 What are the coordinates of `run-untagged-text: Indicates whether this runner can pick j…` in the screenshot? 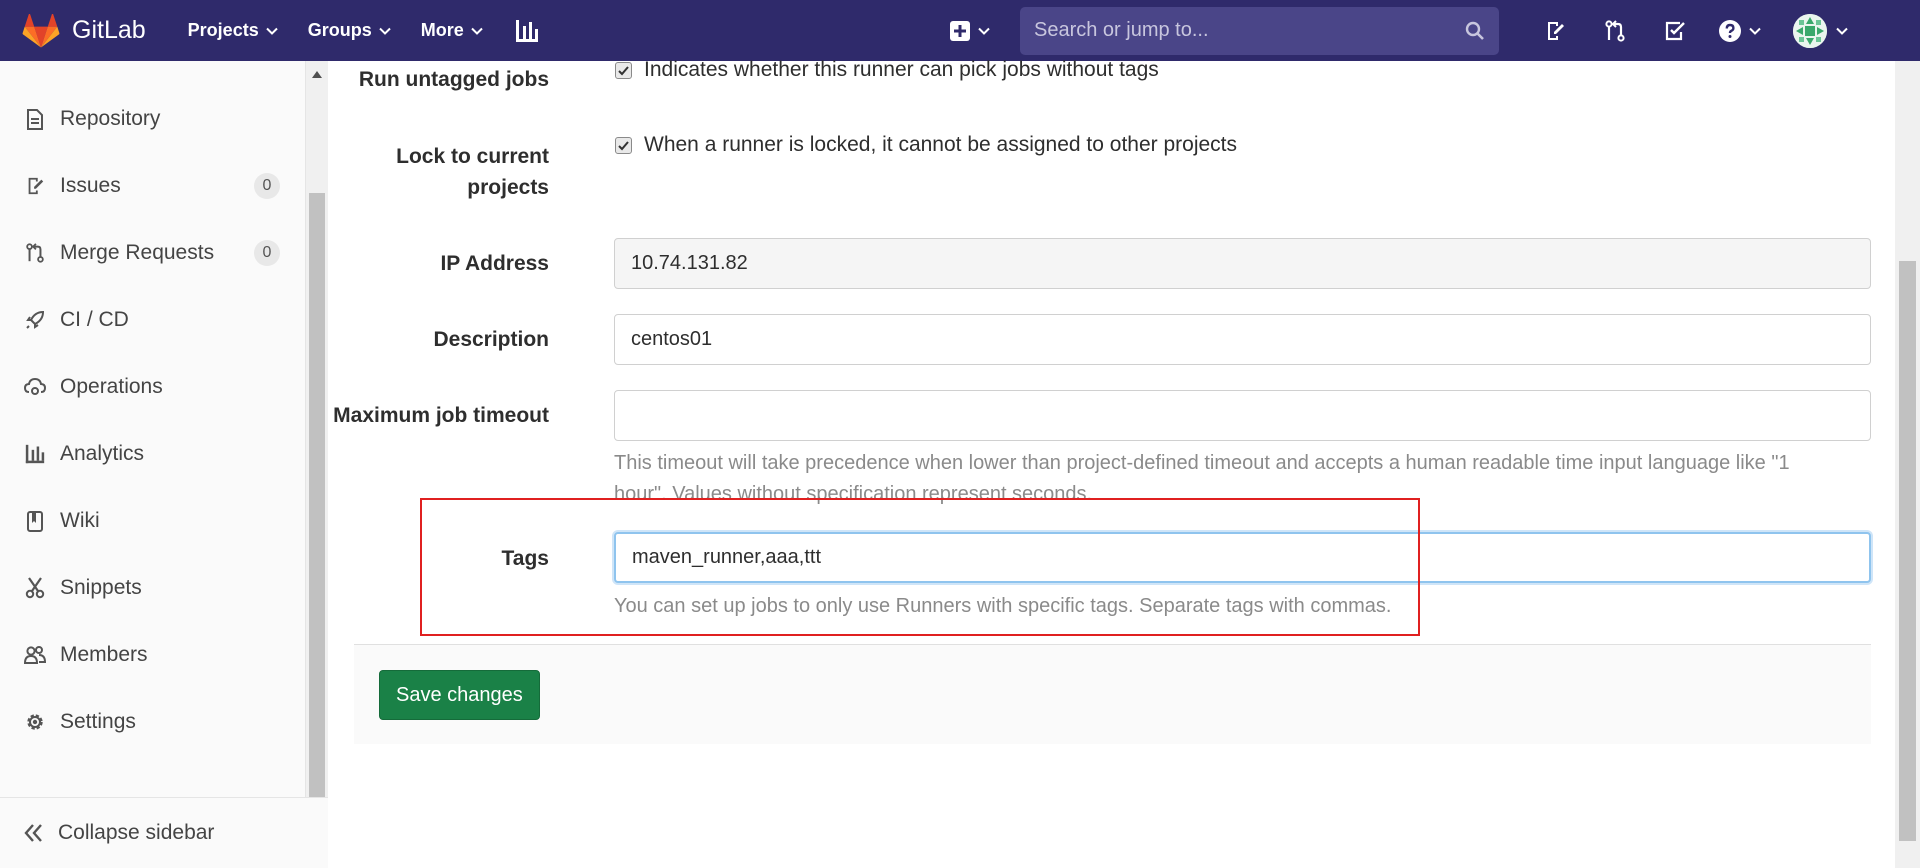 It's located at (901, 69).